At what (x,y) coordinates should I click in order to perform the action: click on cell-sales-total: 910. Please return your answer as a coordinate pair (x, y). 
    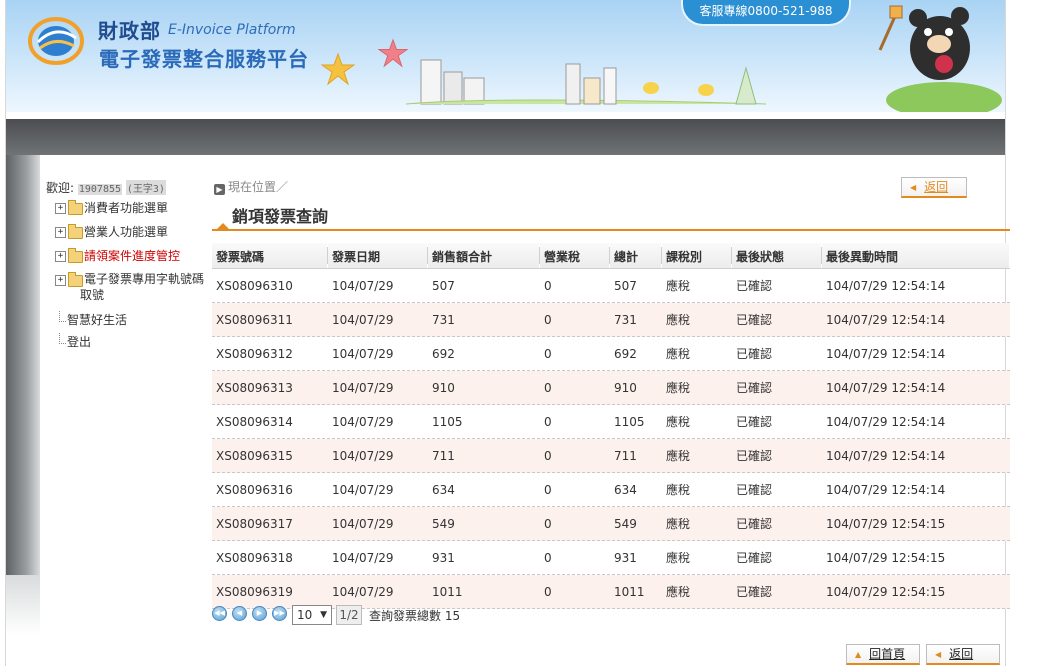
    Looking at the image, I should click on (443, 388).